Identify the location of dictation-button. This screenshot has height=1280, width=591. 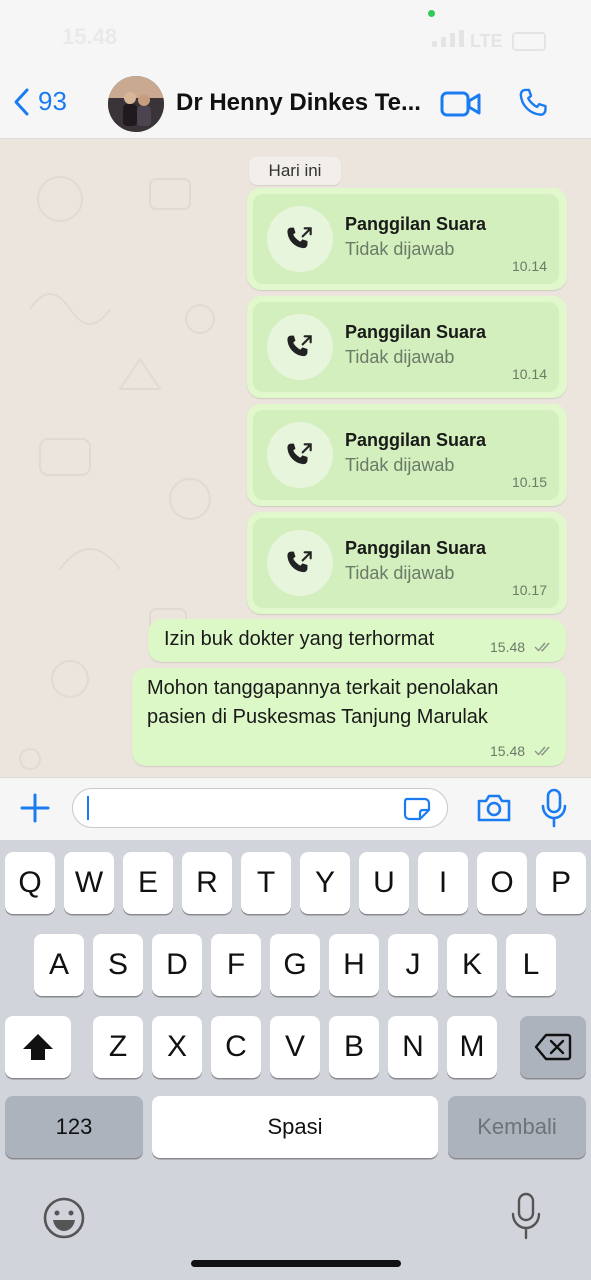
(526, 1218).